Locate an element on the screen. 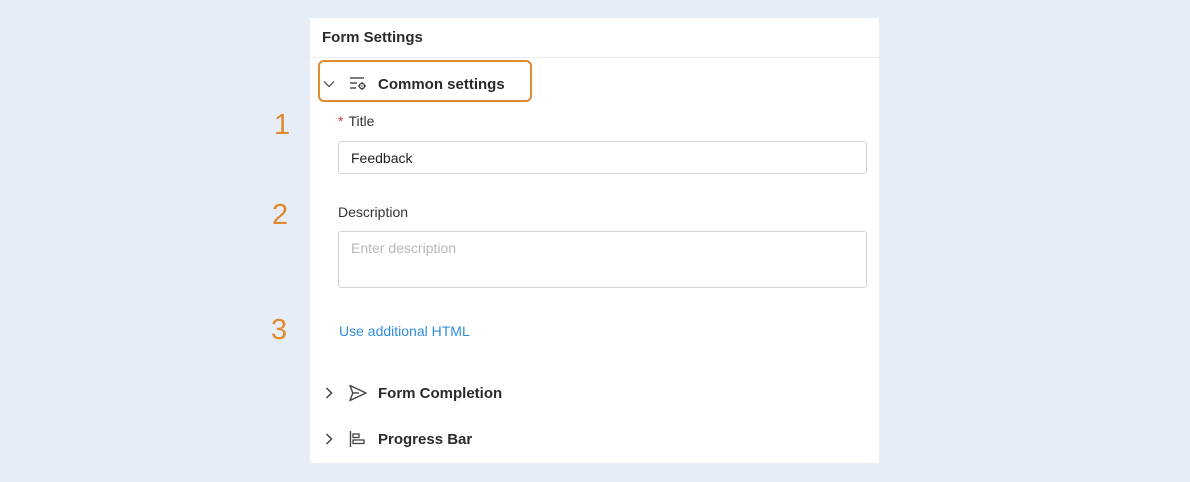  send-icon is located at coordinates (358, 393).